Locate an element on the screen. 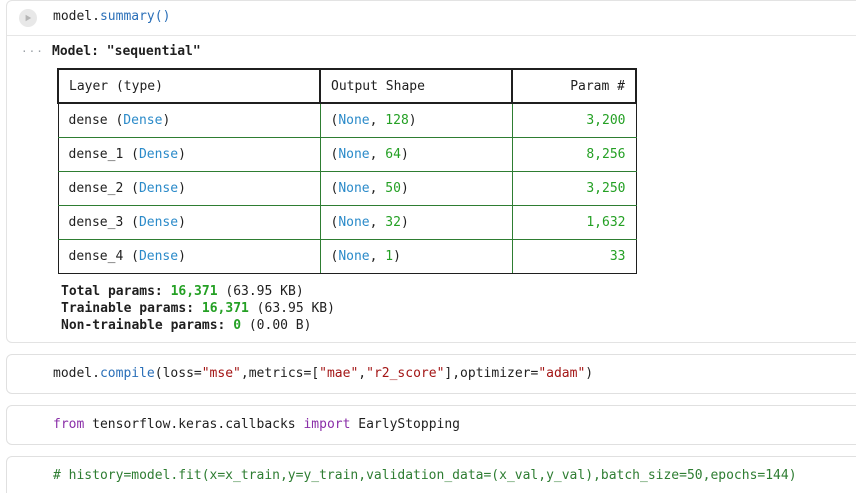  code-token-keyword: from is located at coordinates (69, 424).